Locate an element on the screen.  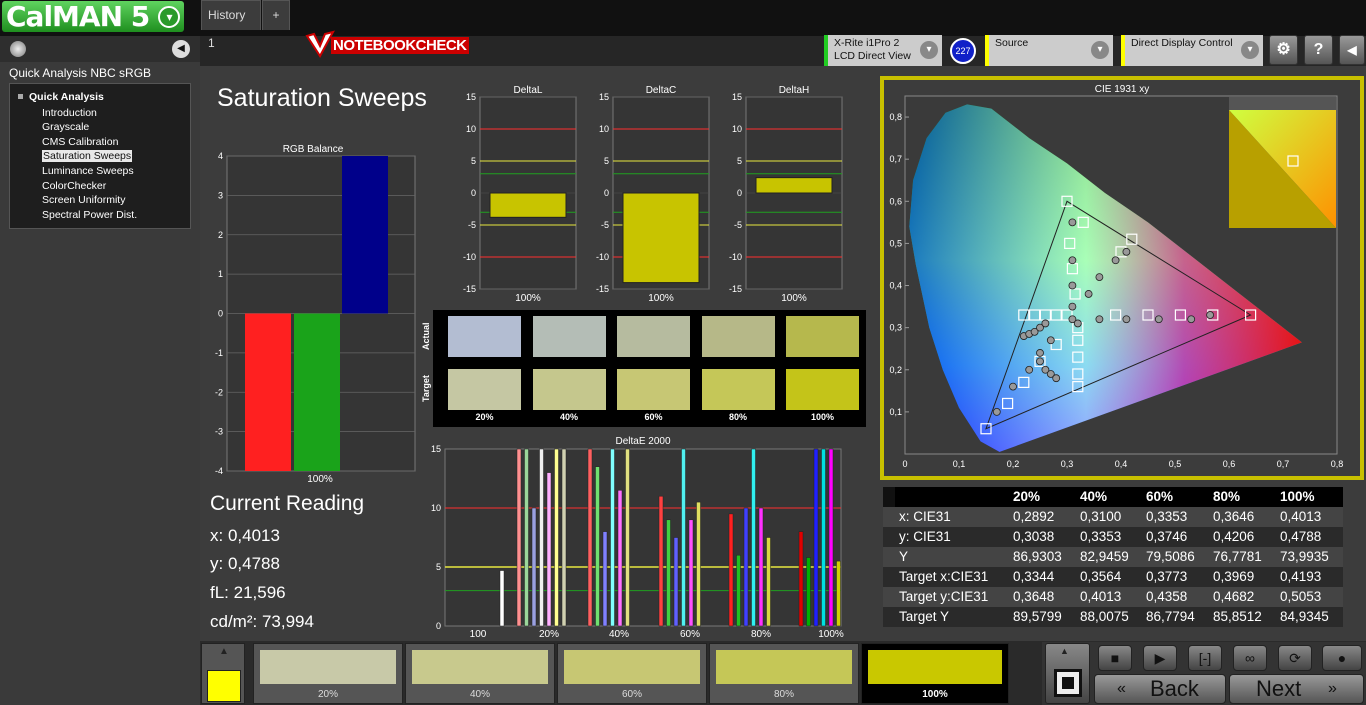
patch-button-40pct: 40% is located at coordinates (480, 673).